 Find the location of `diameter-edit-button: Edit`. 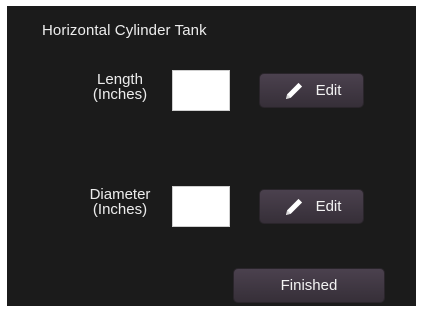

diameter-edit-button: Edit is located at coordinates (311, 206).